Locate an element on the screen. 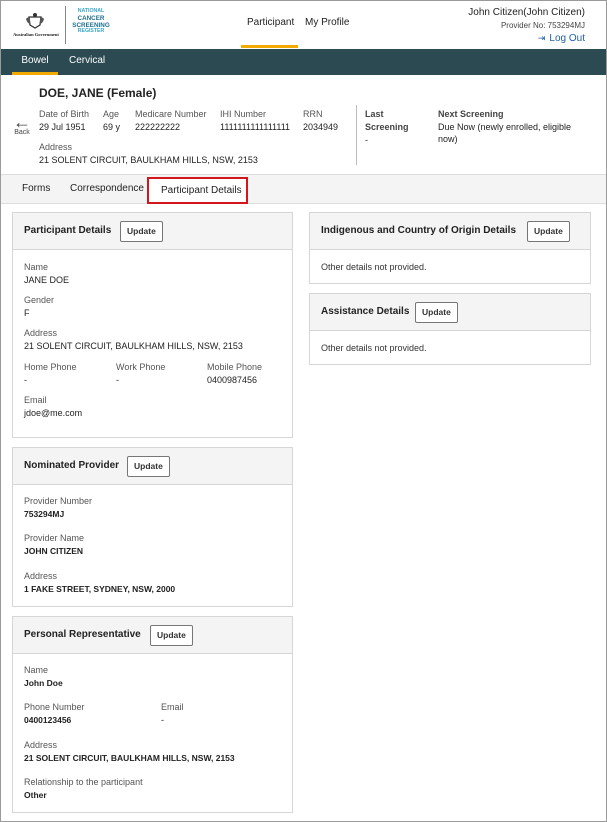 This screenshot has height=822, width=607. pd-mobile-phone-label: Mobile Phone is located at coordinates (235, 367).